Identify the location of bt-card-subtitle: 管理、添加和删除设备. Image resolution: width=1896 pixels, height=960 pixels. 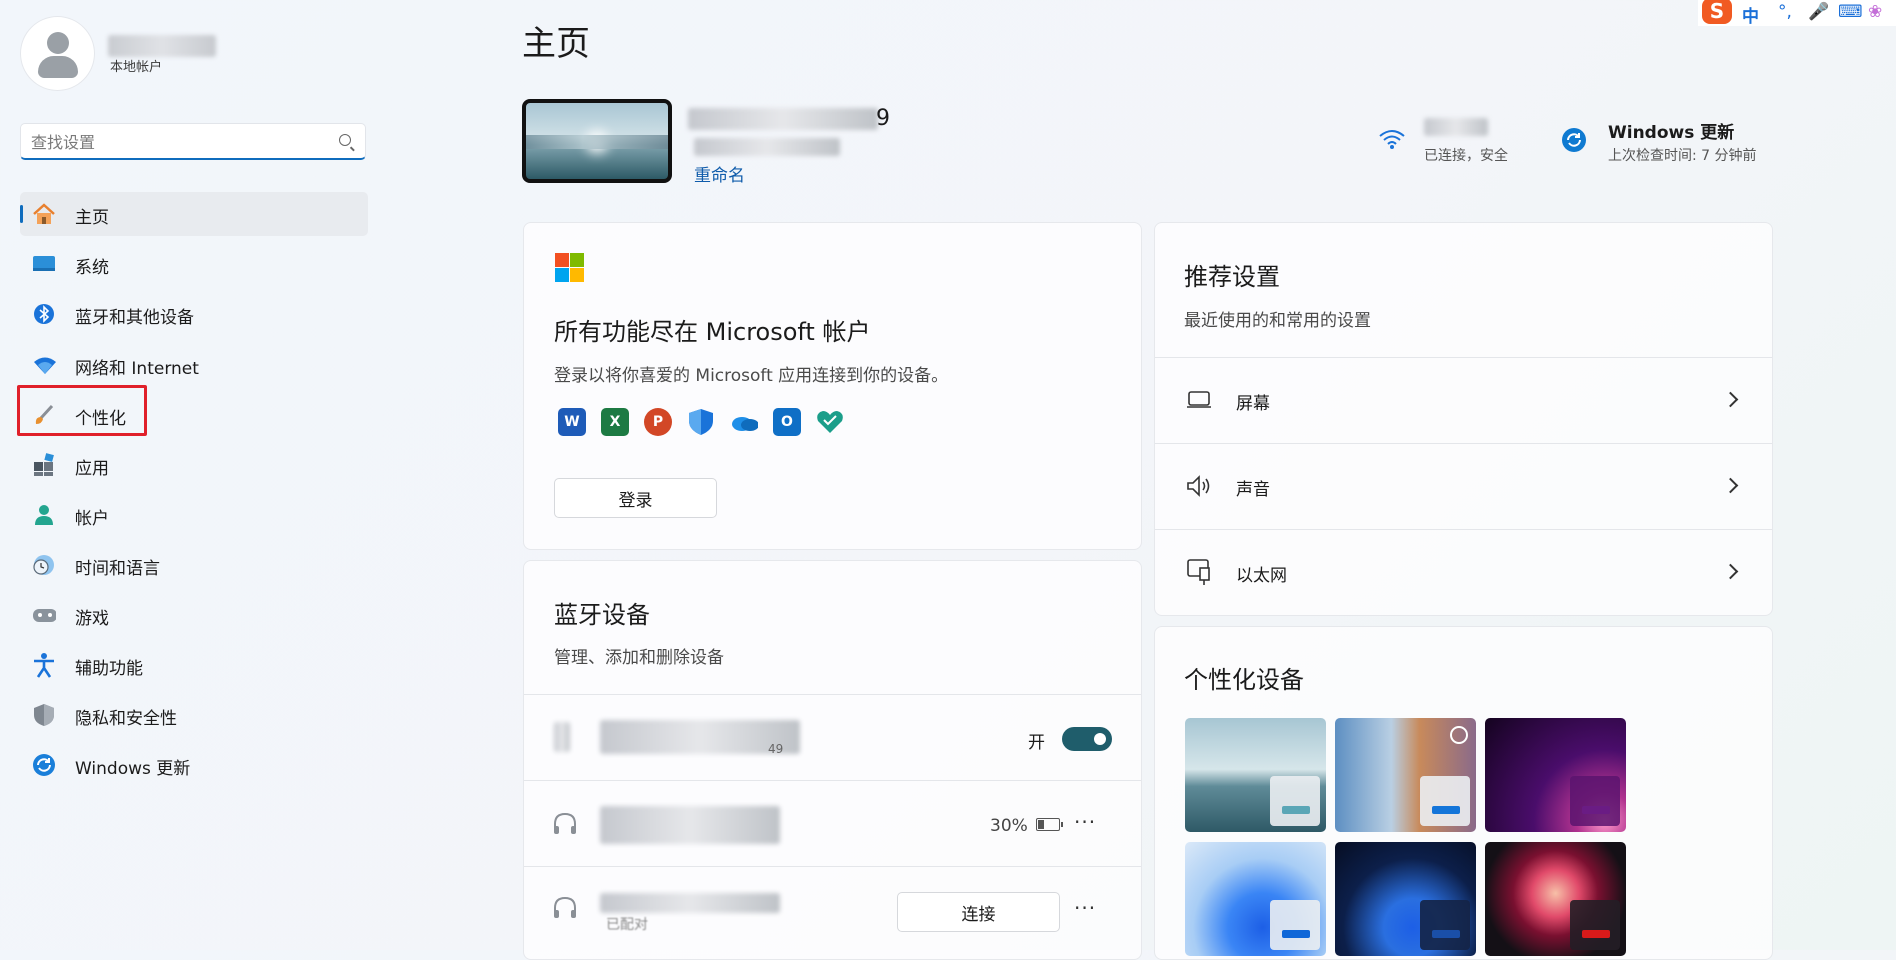
(639, 658).